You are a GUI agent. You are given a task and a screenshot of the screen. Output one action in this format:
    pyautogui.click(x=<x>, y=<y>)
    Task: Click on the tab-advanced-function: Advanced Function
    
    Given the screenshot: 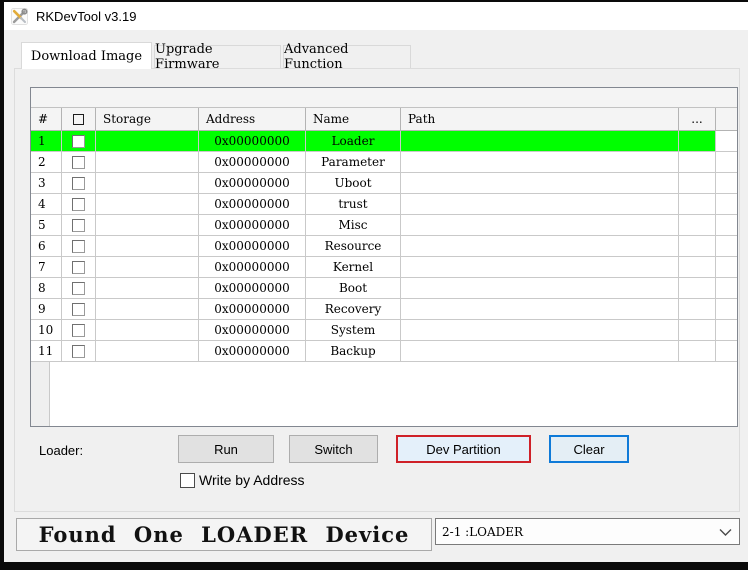 What is the action you would take?
    pyautogui.click(x=347, y=57)
    